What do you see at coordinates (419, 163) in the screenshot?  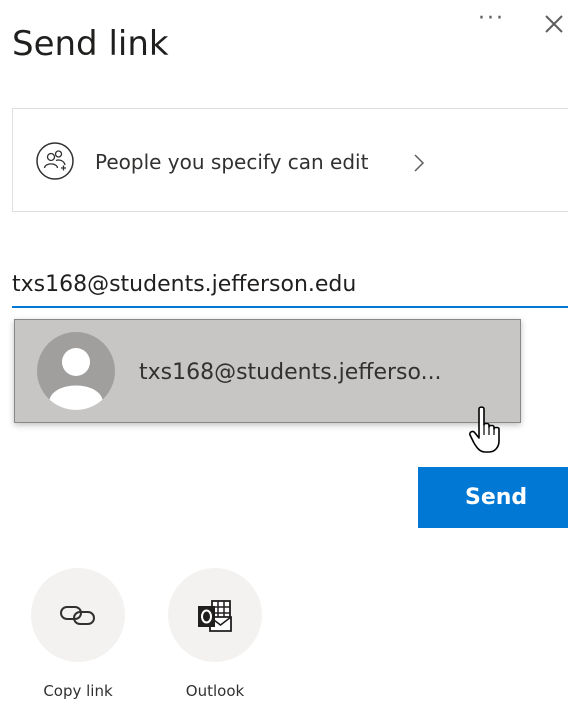 I see `chevron-right-icon` at bounding box center [419, 163].